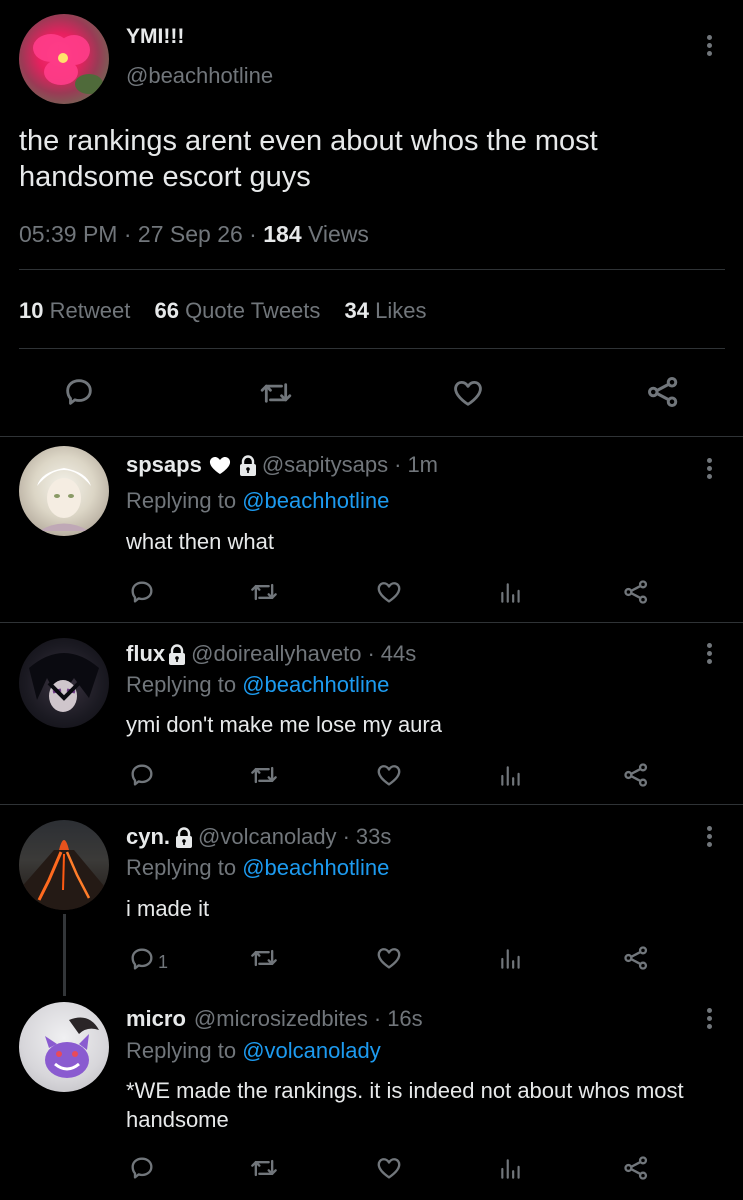 The width and height of the screenshot is (743, 1200). I want to click on display-name: YMI!!!, so click(155, 37).